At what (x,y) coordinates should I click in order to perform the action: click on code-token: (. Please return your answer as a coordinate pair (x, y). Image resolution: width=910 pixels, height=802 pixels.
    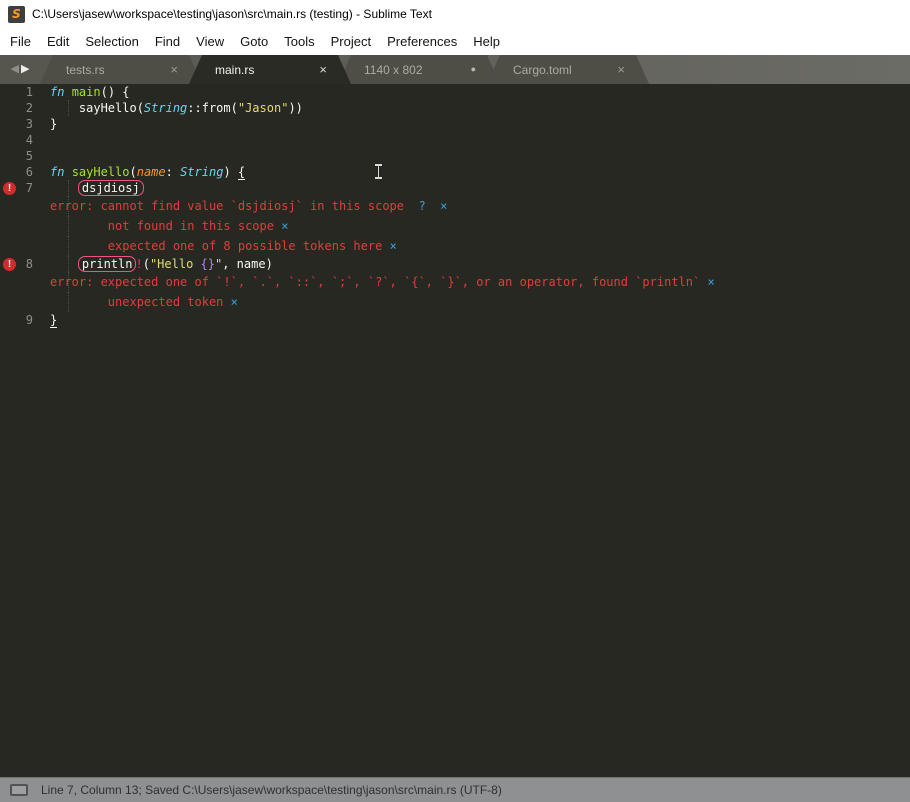
    Looking at the image, I should click on (133, 172).